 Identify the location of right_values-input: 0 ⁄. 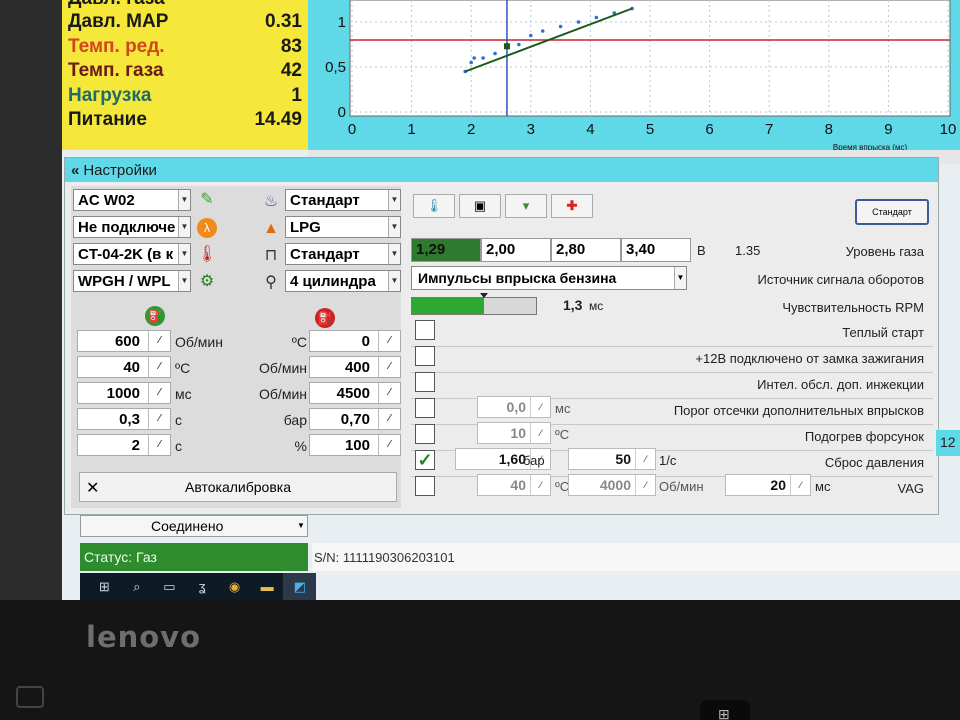
(355, 341).